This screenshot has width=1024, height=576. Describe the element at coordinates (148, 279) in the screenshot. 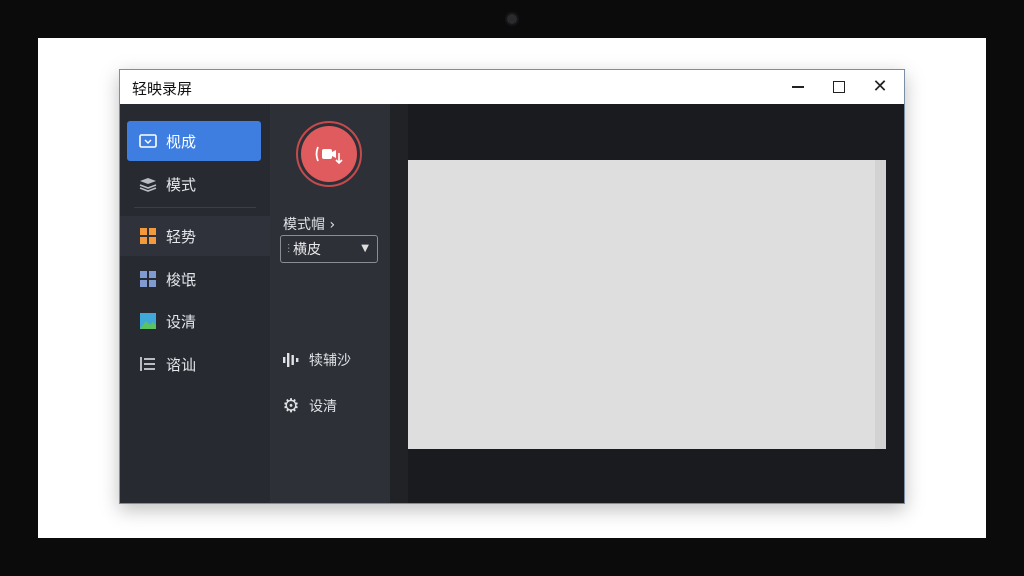

I see `grid-blue-icon` at that location.